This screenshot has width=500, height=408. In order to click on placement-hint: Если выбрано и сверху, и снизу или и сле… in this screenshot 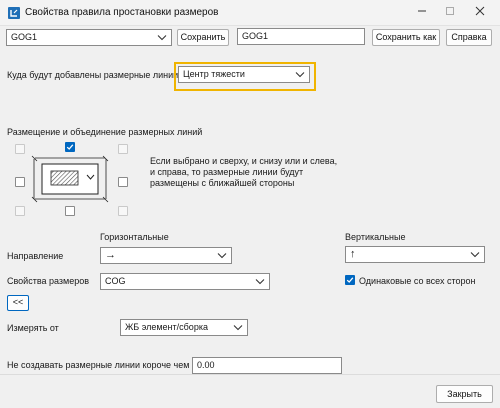, I will do `click(243, 172)`.